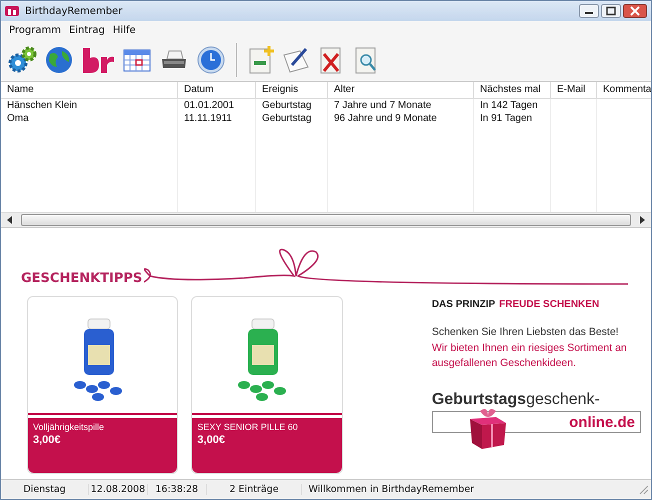 This screenshot has height=500, width=652. What do you see at coordinates (602, 422) in the screenshot?
I see `shop-logo-domain: online.de` at bounding box center [602, 422].